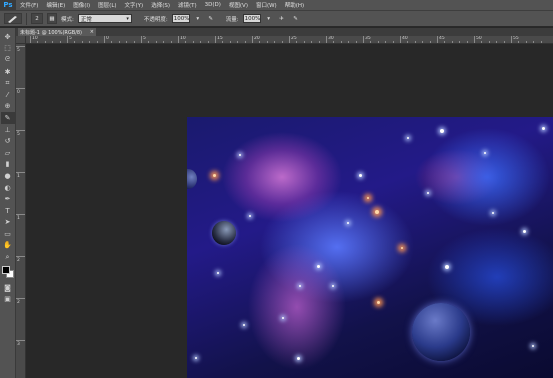 Image resolution: width=553 pixels, height=378 pixels. Describe the element at coordinates (8, 60) in the screenshot. I see `lasso-icon: ᘓ` at that location.